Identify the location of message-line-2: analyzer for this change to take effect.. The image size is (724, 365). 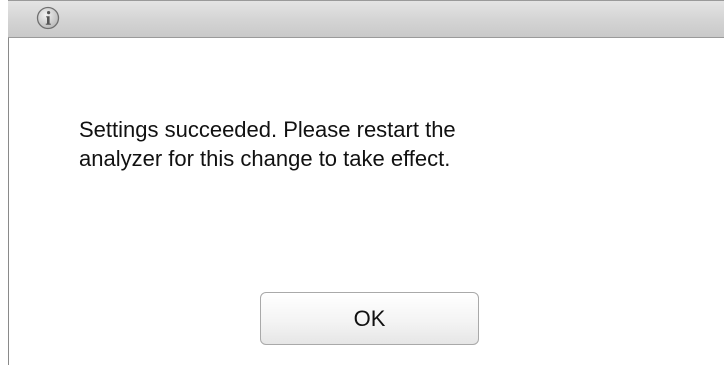
(265, 158).